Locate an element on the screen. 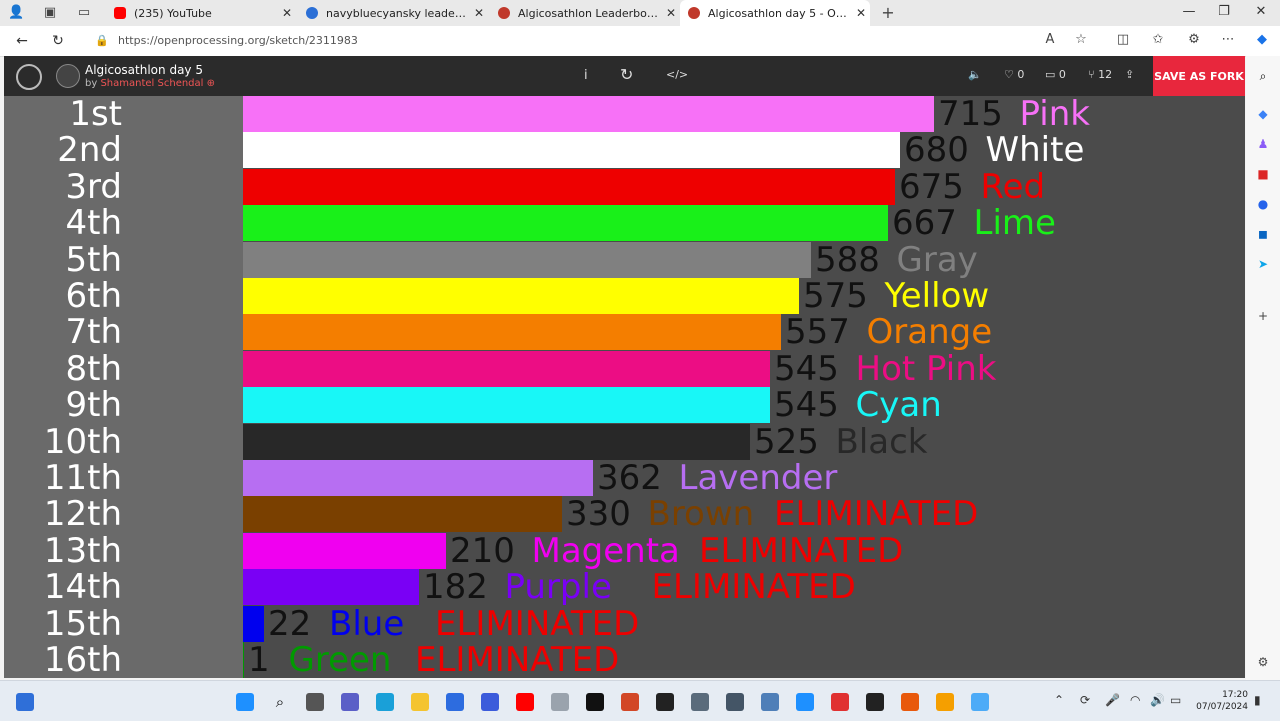  widgets-icon is located at coordinates (25, 702).